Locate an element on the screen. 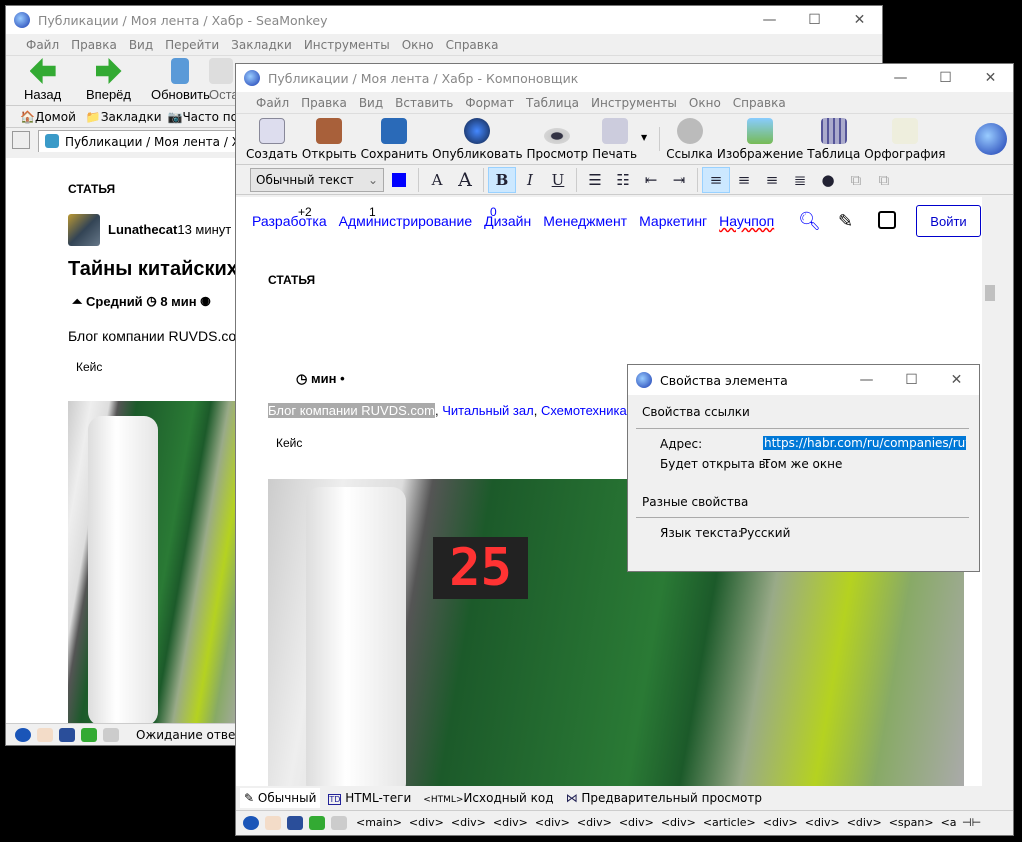 This screenshot has width=1022, height=842. blog-link: Блог компании RUVDS.com is located at coordinates (158, 336).